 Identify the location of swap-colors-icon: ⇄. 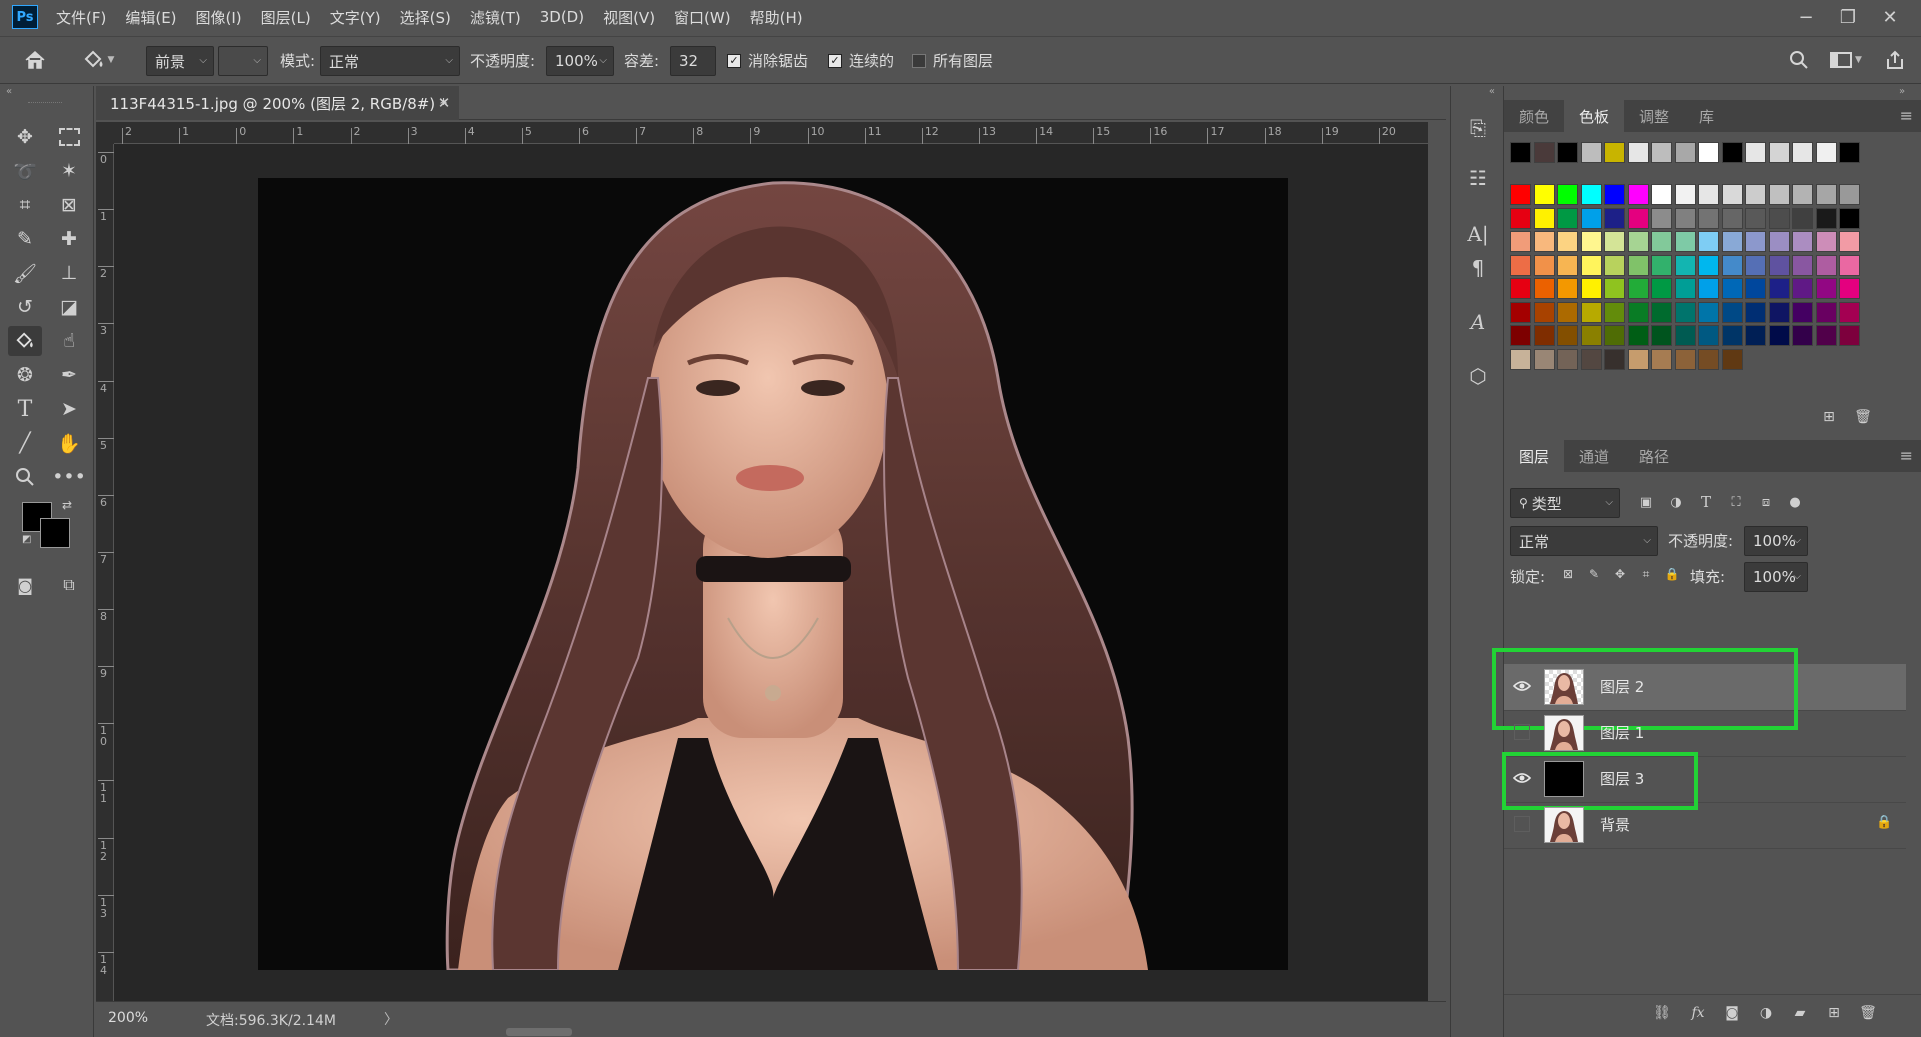
(69, 505).